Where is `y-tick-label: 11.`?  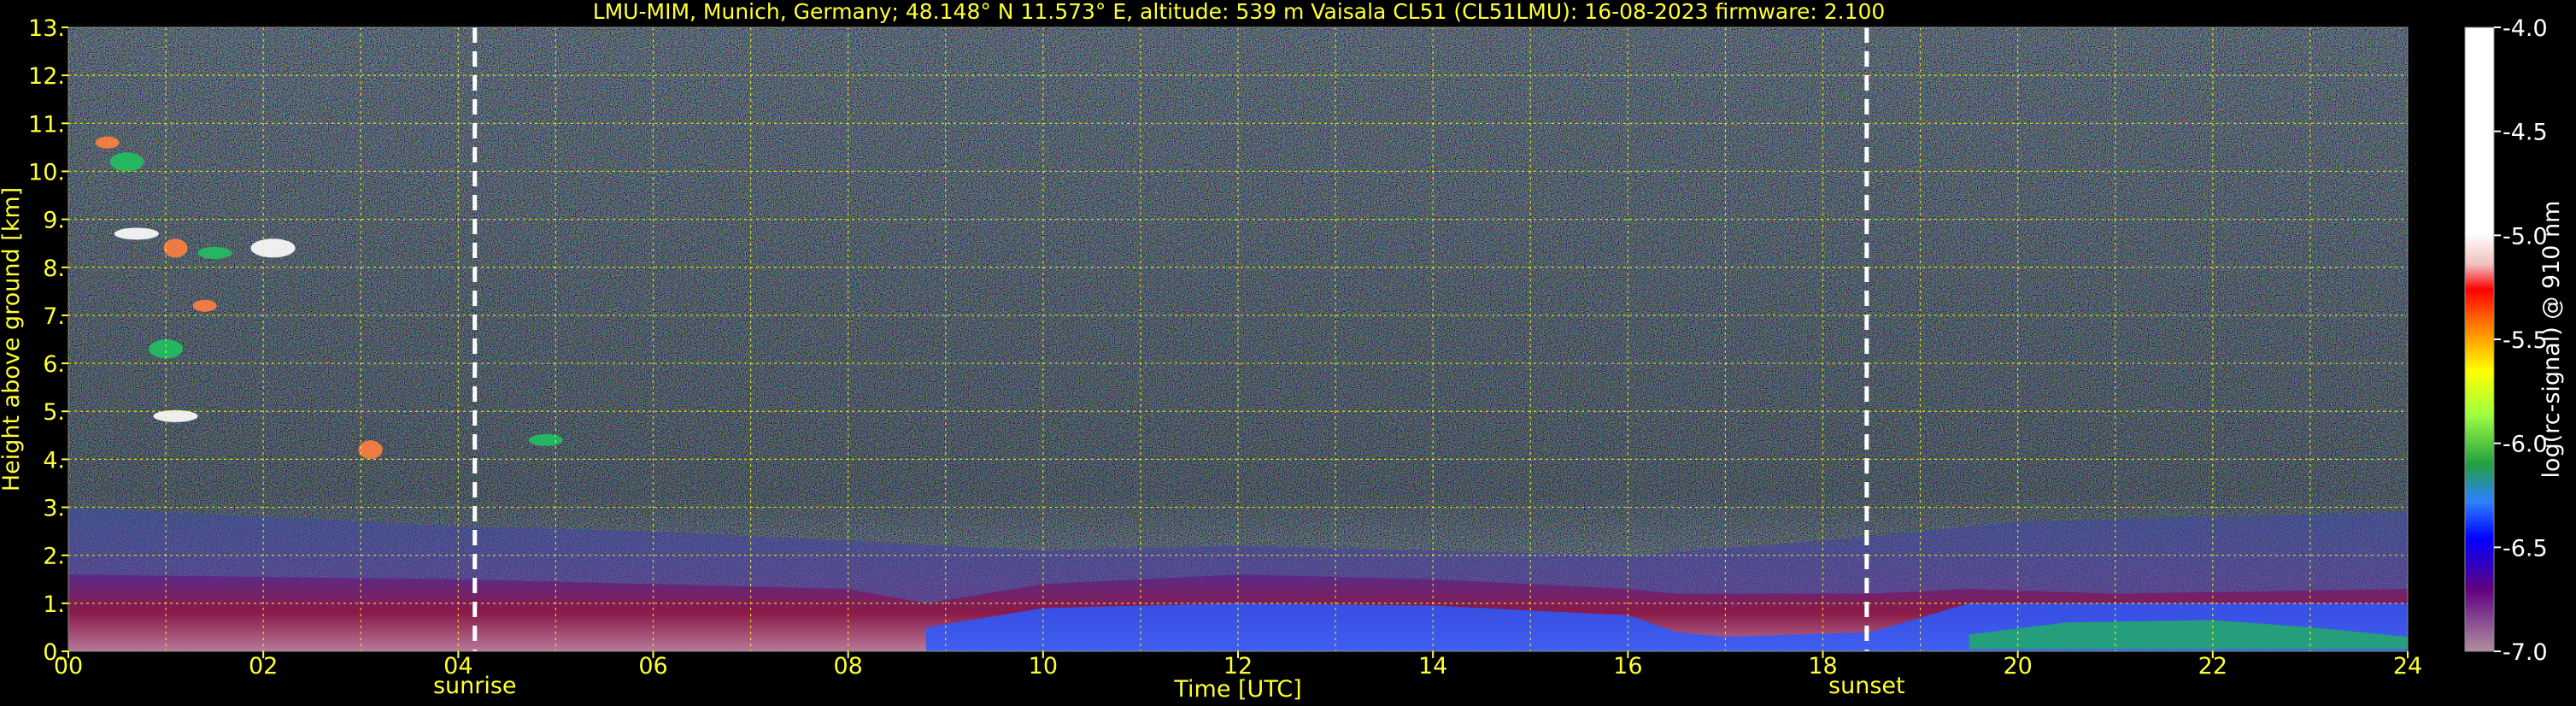 y-tick-label: 11. is located at coordinates (46, 124).